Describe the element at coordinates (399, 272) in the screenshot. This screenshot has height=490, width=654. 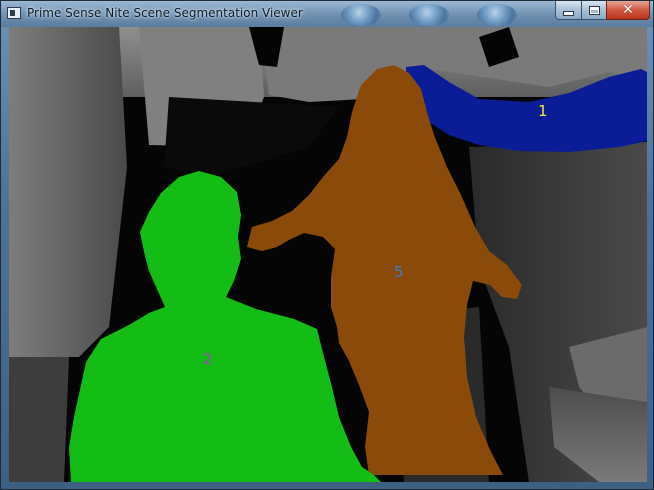
I see `user-5-label: 5` at that location.